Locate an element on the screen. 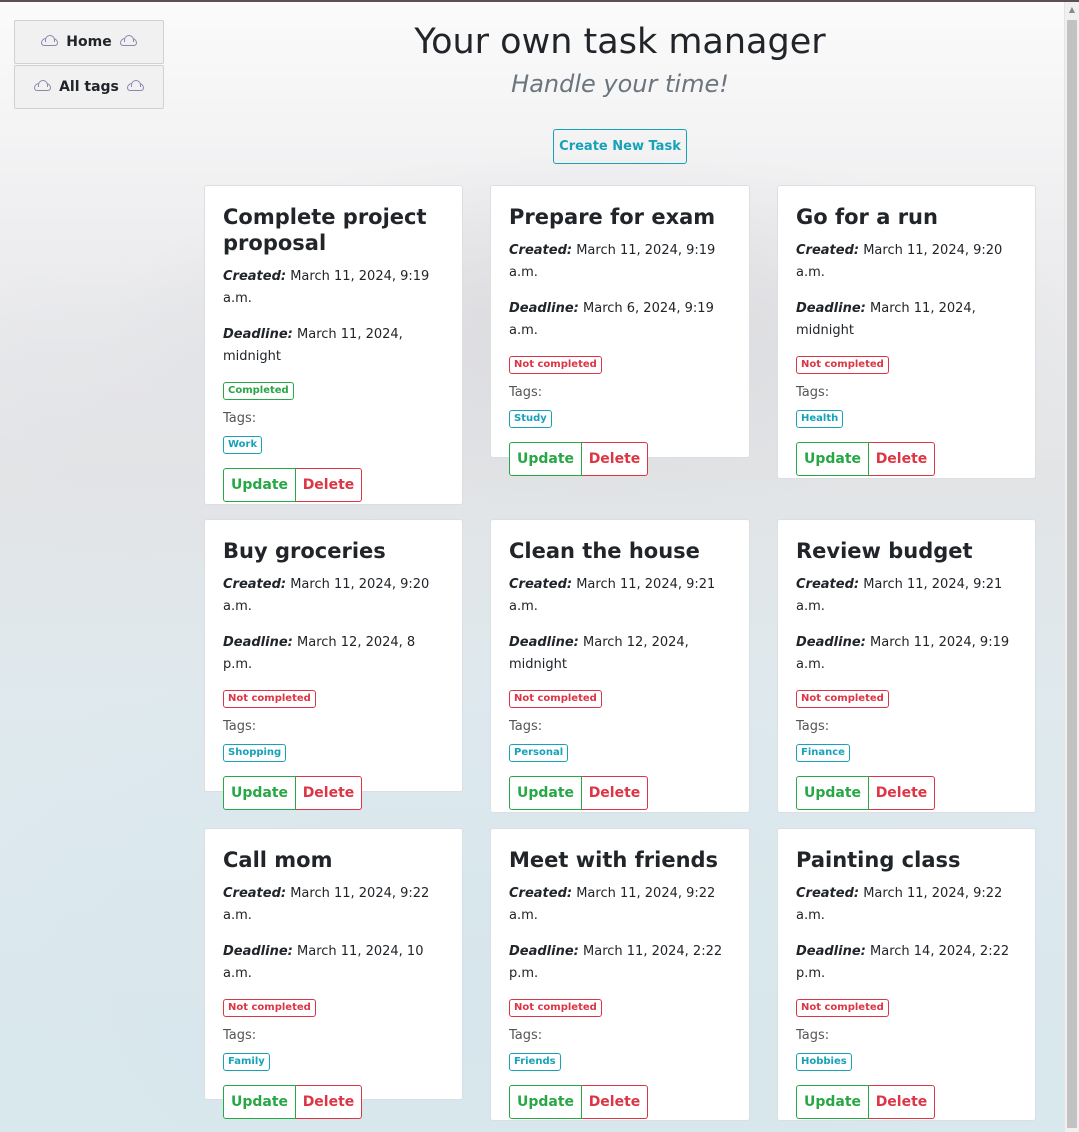 The width and height of the screenshot is (1079, 1132). task-title: Clean the house is located at coordinates (604, 551).